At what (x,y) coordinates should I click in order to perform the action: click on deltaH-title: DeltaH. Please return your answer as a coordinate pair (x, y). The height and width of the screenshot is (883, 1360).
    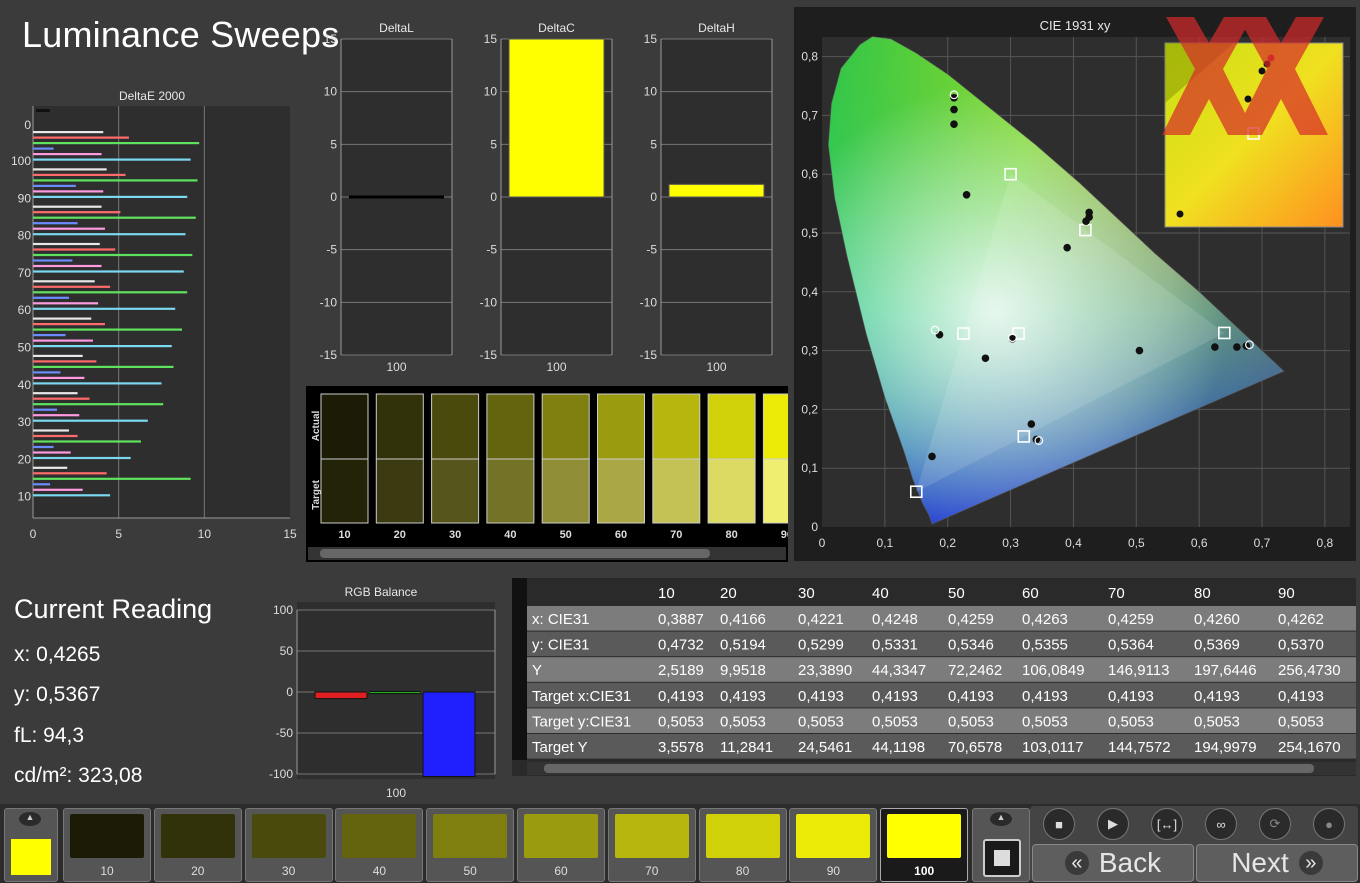
    Looking at the image, I should click on (716, 28).